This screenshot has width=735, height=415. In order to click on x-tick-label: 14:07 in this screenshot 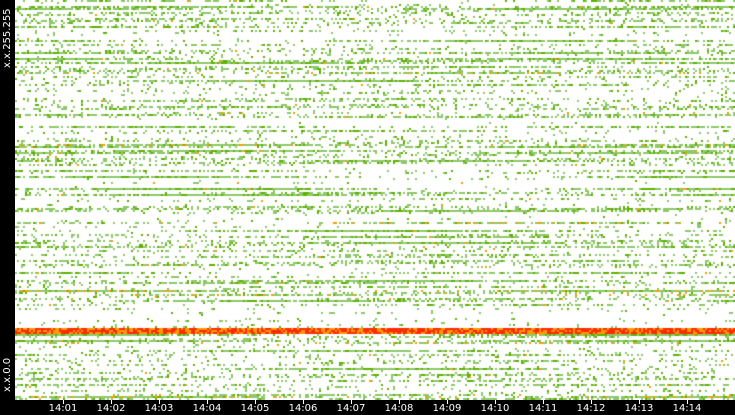, I will do `click(351, 408)`.